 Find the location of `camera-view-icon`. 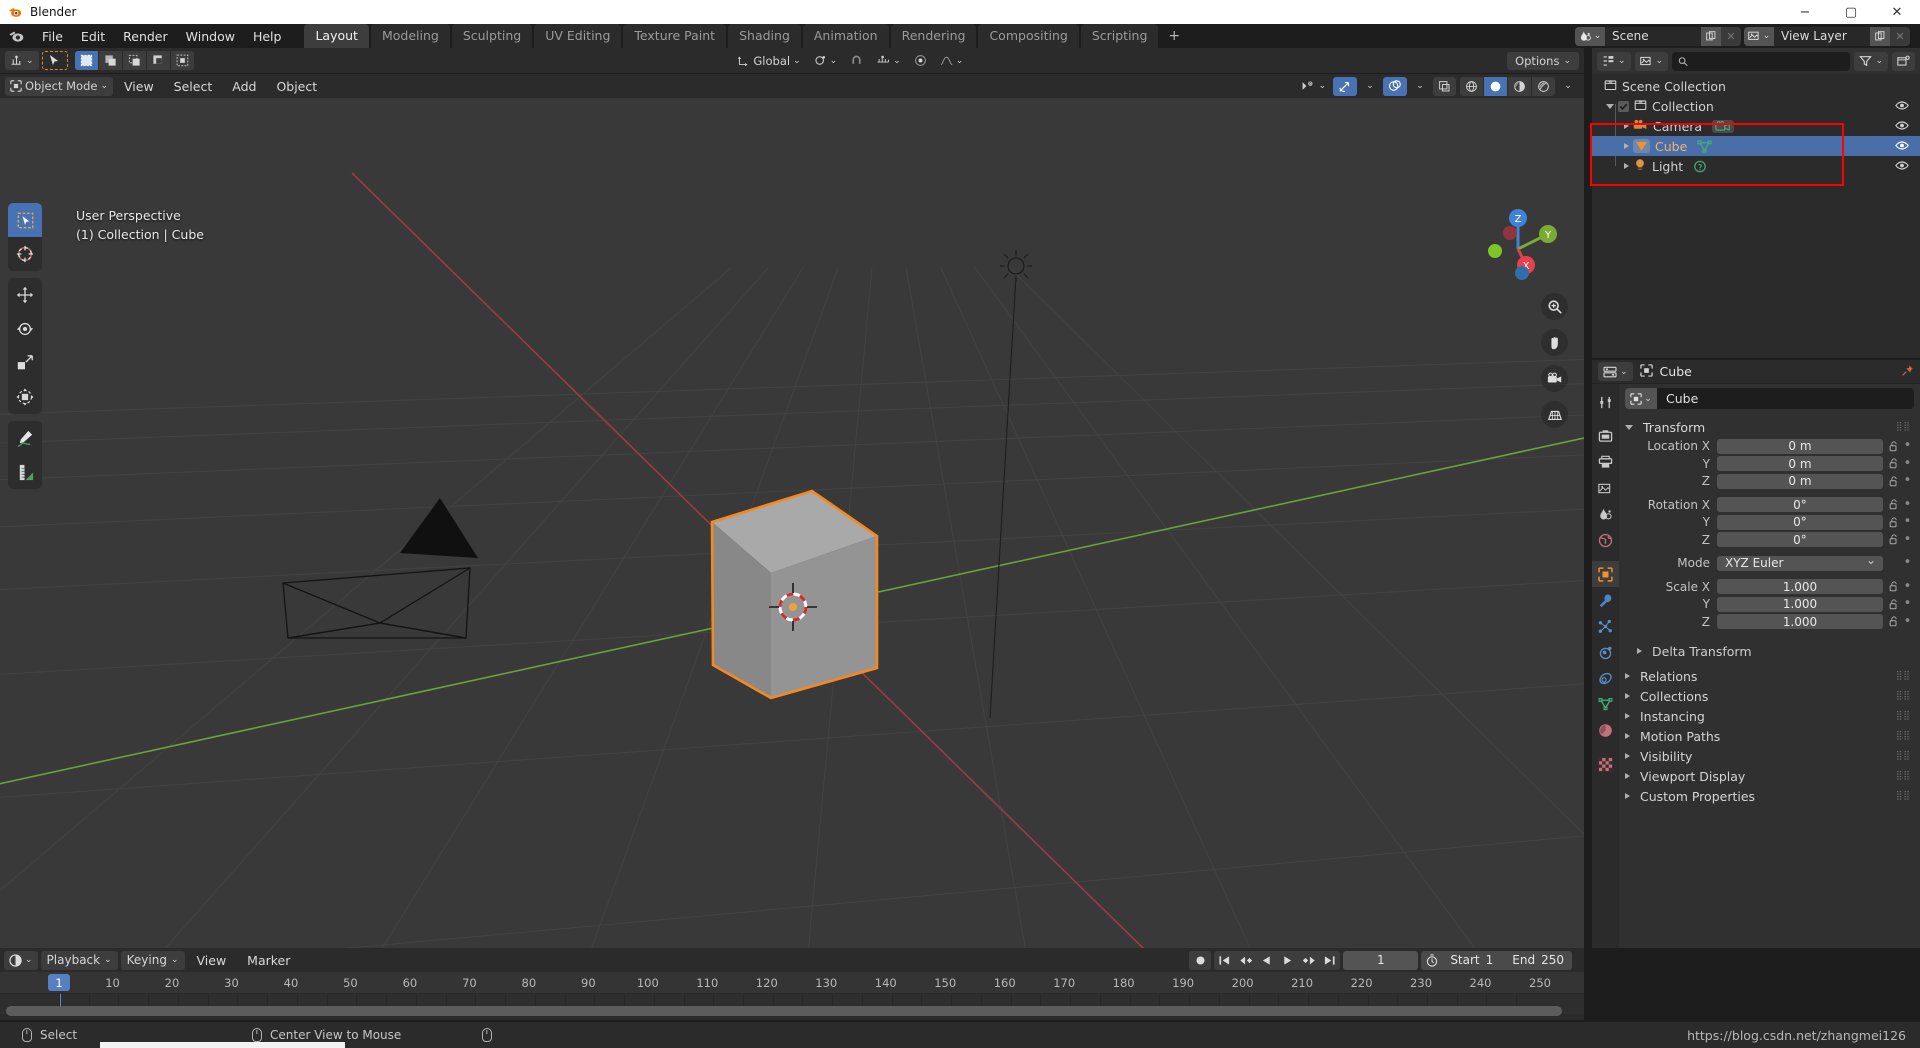

camera-view-icon is located at coordinates (1554, 378).